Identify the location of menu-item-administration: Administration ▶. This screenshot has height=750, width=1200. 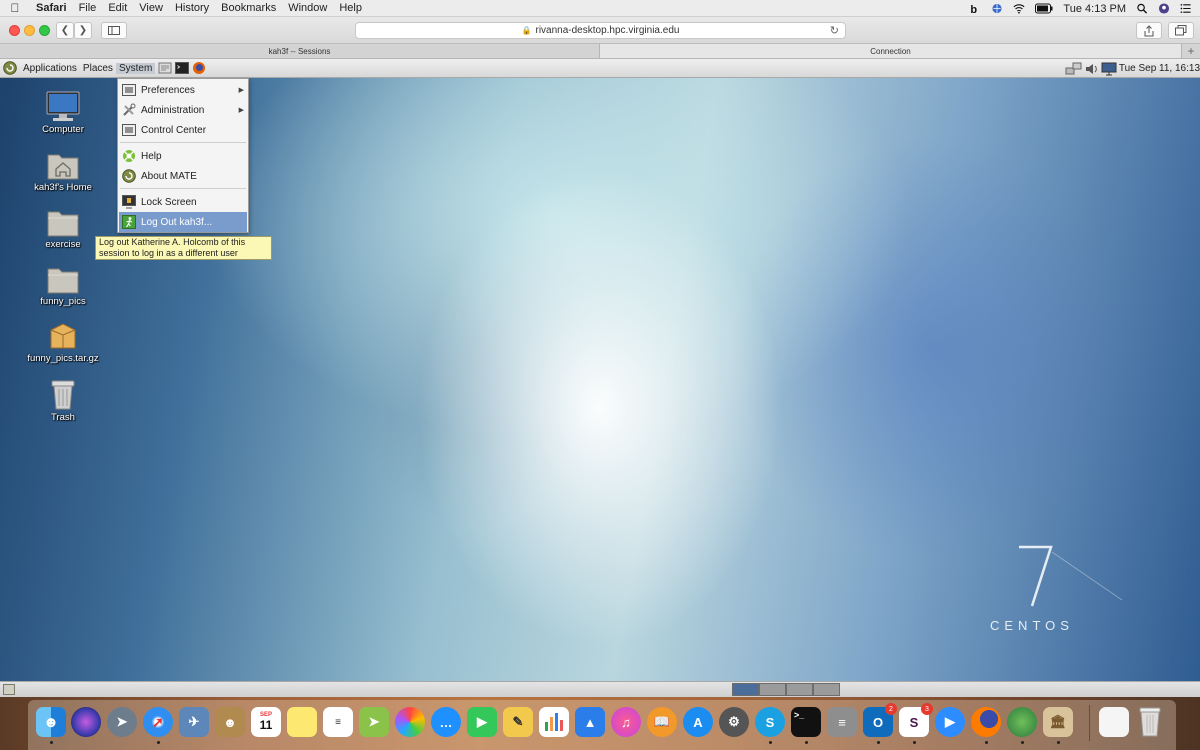
(183, 110).